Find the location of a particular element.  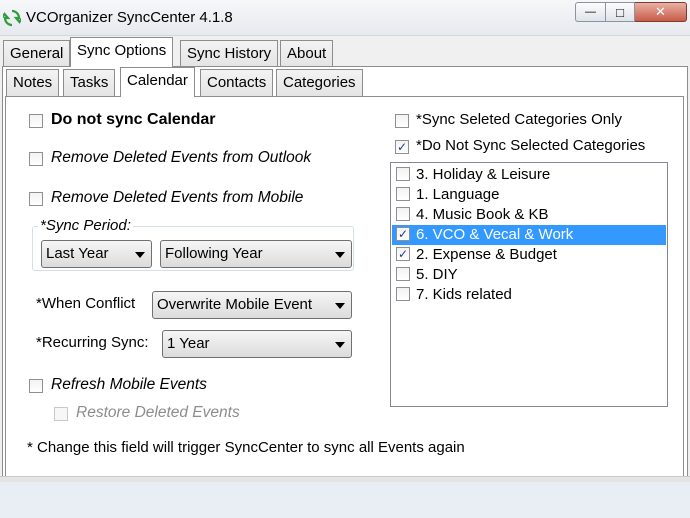

category-label: 3. Holiday & Leisure is located at coordinates (483, 174).